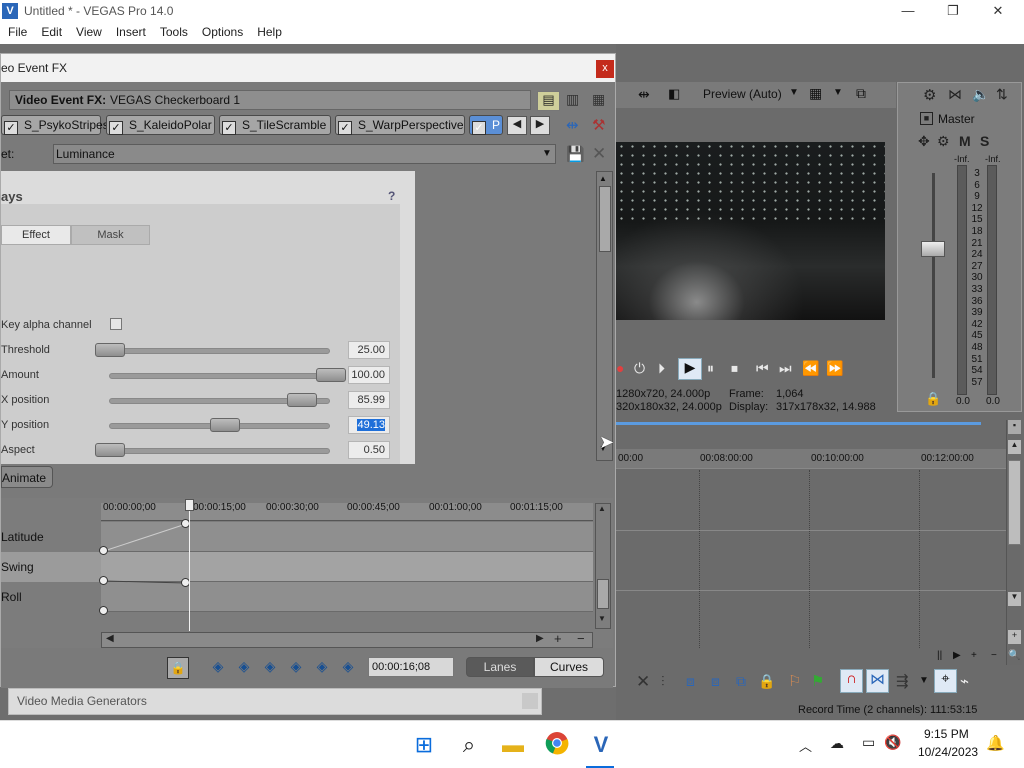 The width and height of the screenshot is (1024, 768). What do you see at coordinates (715, 681) in the screenshot?
I see `trim-end-icon: ⧈` at bounding box center [715, 681].